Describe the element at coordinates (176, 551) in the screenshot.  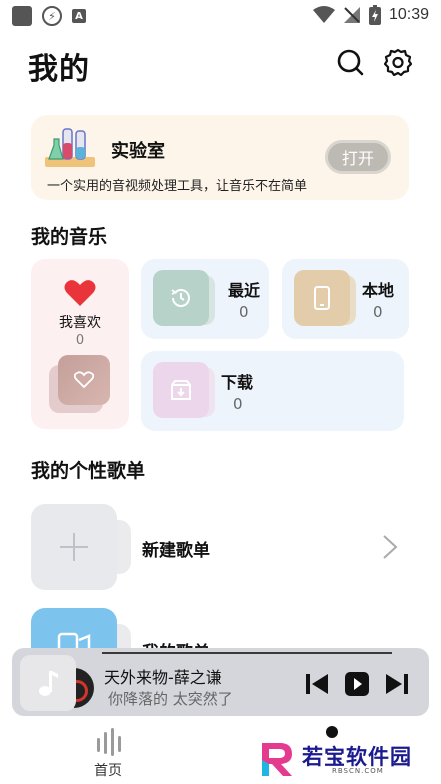
I see `new-playlist-label: 新建歌单` at that location.